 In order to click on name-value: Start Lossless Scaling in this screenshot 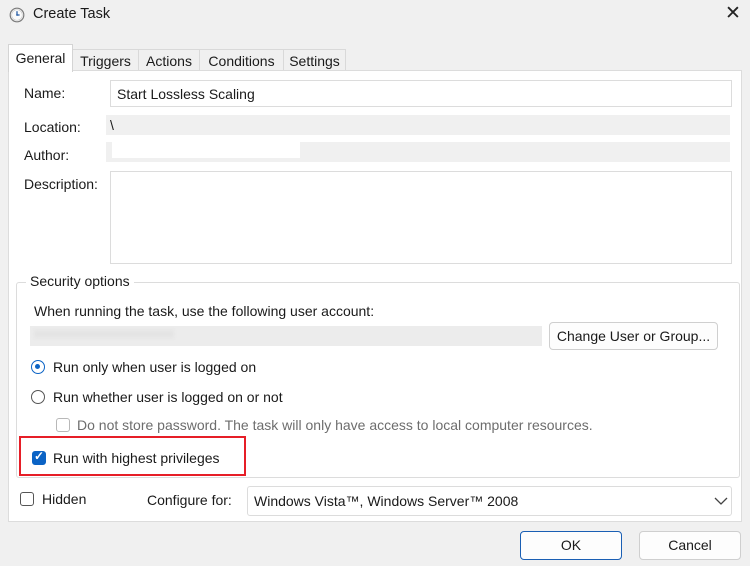, I will do `click(186, 94)`.